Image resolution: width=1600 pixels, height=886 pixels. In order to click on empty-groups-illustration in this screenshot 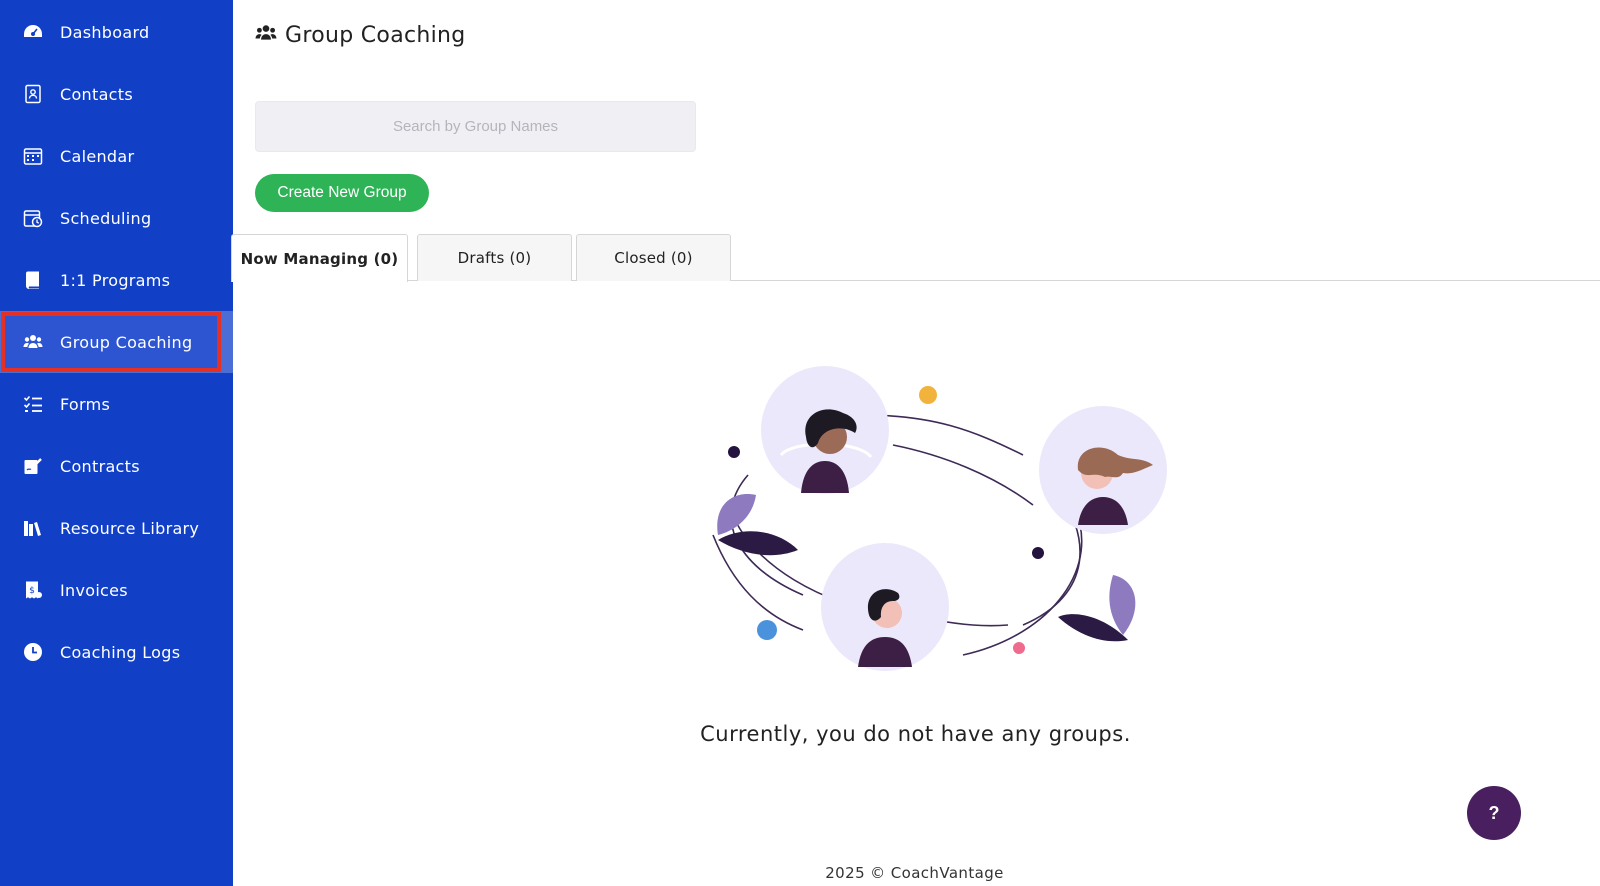, I will do `click(939, 518)`.